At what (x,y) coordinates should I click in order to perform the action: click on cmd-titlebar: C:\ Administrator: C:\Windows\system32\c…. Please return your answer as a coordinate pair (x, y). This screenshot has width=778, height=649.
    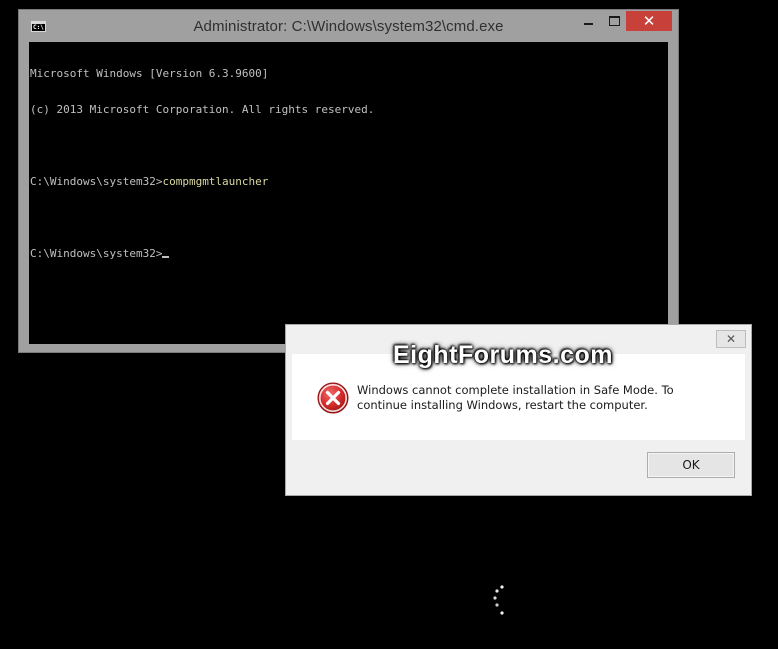
    Looking at the image, I should click on (348, 26).